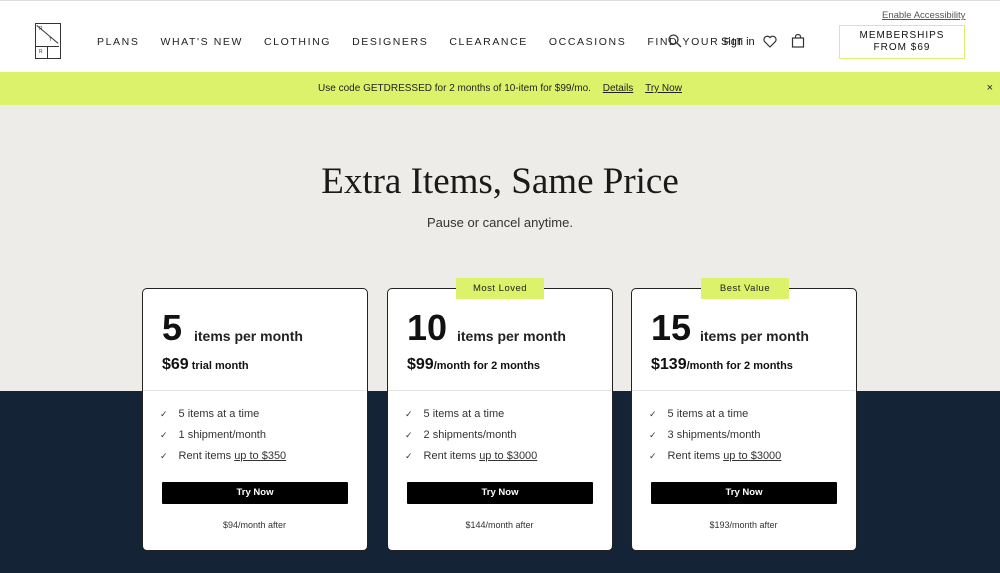 This screenshot has width=1000, height=573. What do you see at coordinates (213, 435) in the screenshot?
I see `plan-feature: ✓ 1 shipment/month` at bounding box center [213, 435].